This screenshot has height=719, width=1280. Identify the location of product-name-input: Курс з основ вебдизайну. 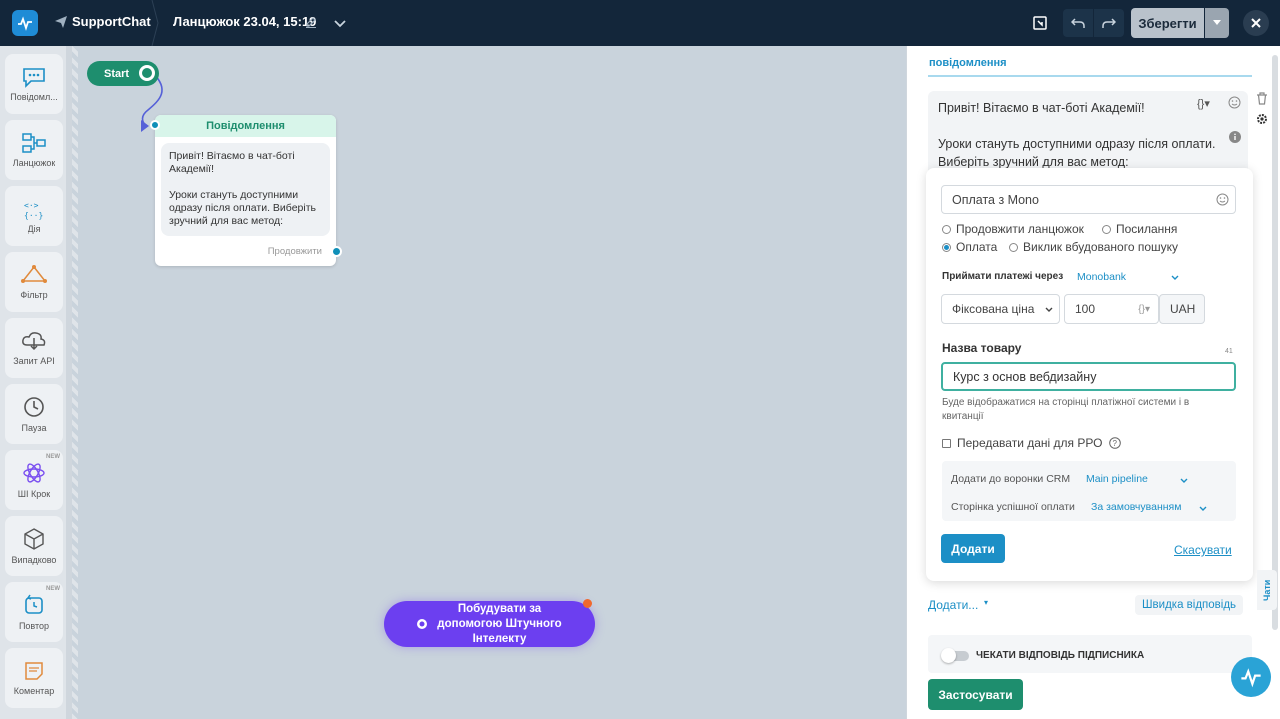
(1088, 376).